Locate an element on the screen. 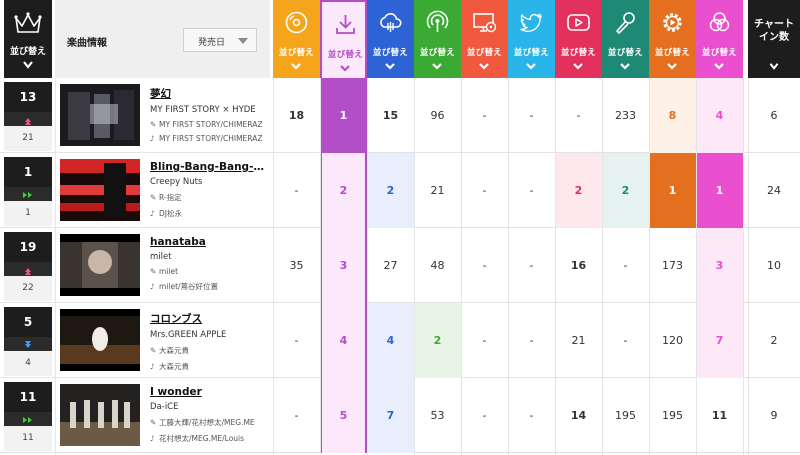 The height and width of the screenshot is (455, 800). video-play-icon is located at coordinates (578, 22).